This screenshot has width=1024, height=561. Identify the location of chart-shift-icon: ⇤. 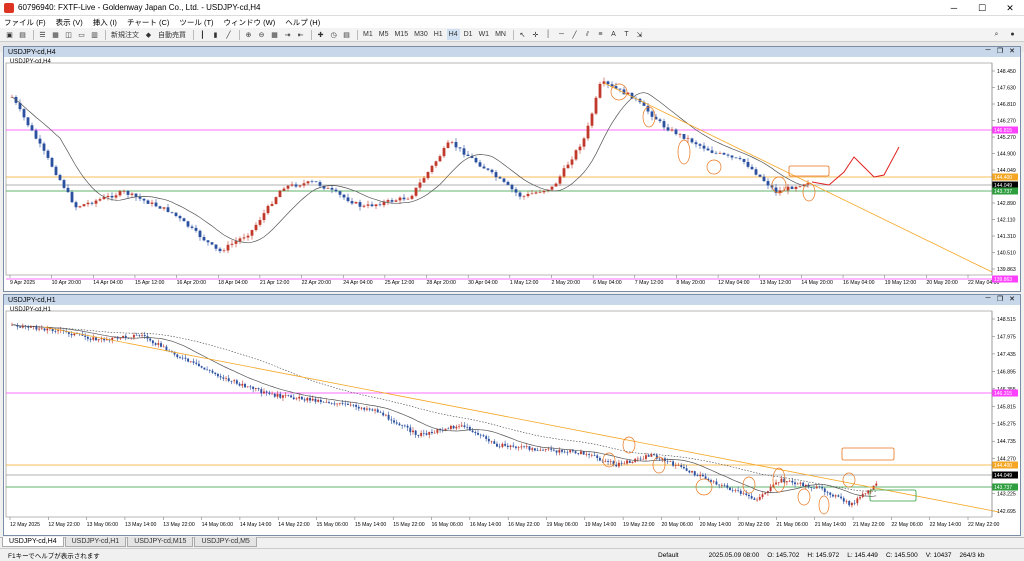
(300, 34).